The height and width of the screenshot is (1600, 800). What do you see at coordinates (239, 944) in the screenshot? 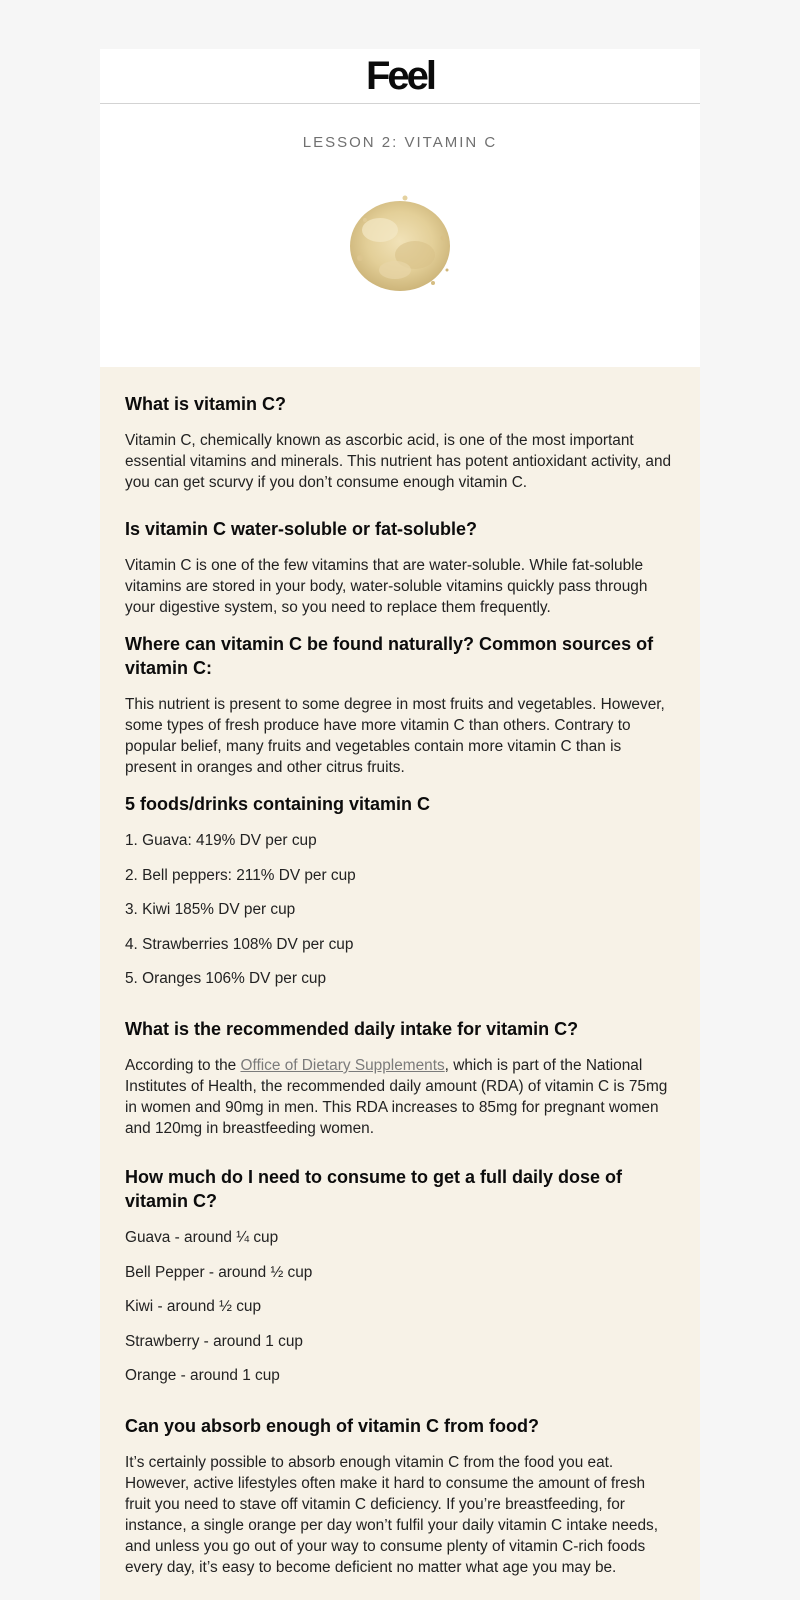
I see `list-item: 4. Strawberries 108% DV per cup` at bounding box center [239, 944].